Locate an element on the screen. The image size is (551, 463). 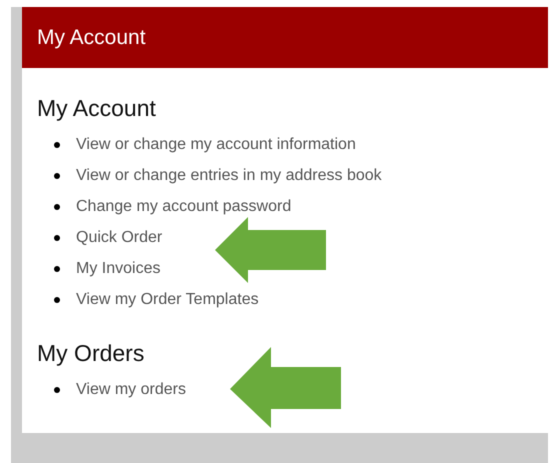
section-heading: My Account is located at coordinates (97, 108).